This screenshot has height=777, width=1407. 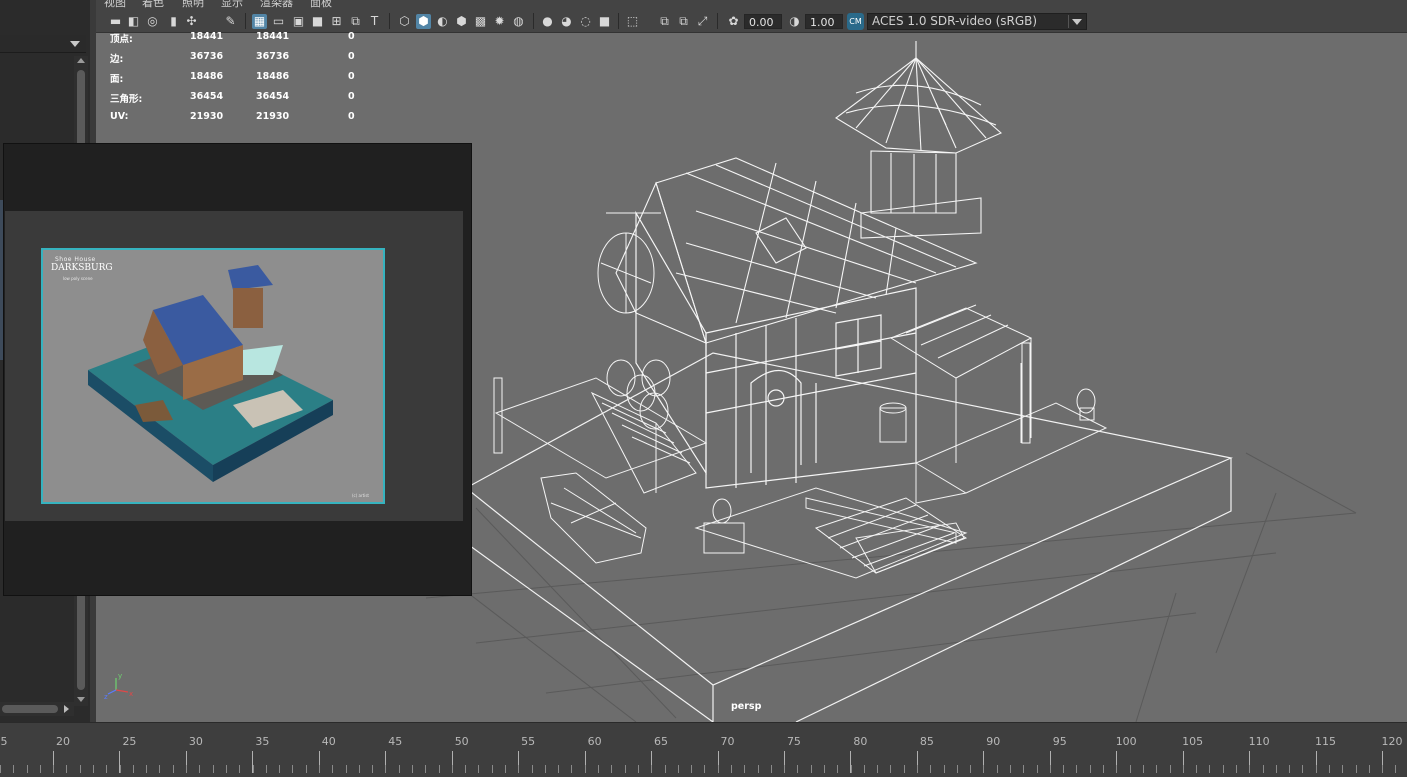 What do you see at coordinates (518, 21) in the screenshot?
I see `shadows-icon: ◍` at bounding box center [518, 21].